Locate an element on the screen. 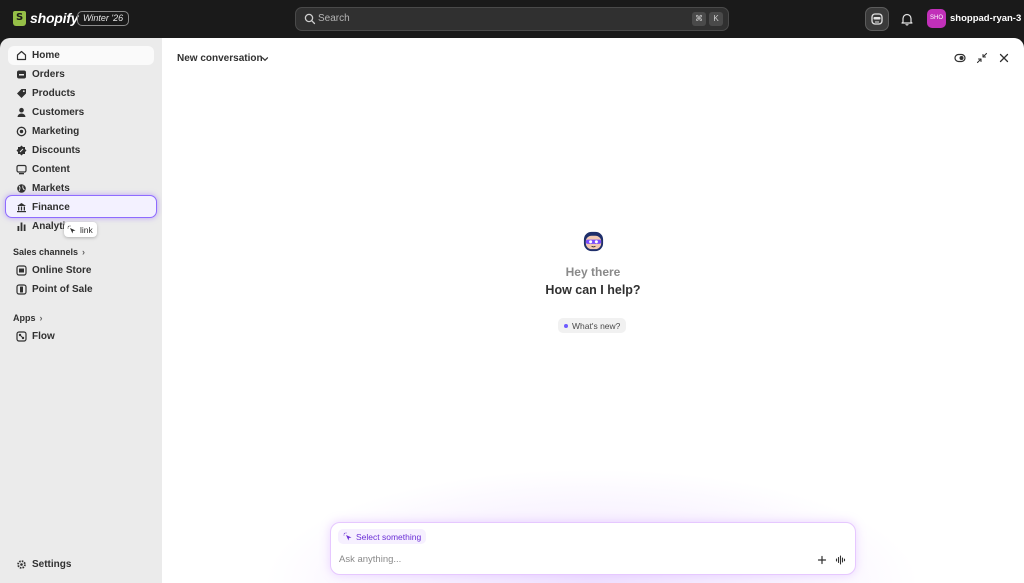 This screenshot has width=1024, height=583. sales-channels-heading: Sales channels › is located at coordinates (49, 252).